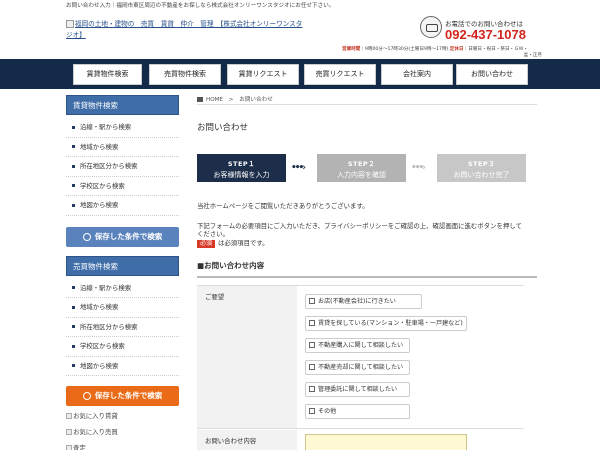 The width and height of the screenshot is (600, 450). I want to click on sale-saved-search-button: 保存した条件で検索, so click(122, 396).